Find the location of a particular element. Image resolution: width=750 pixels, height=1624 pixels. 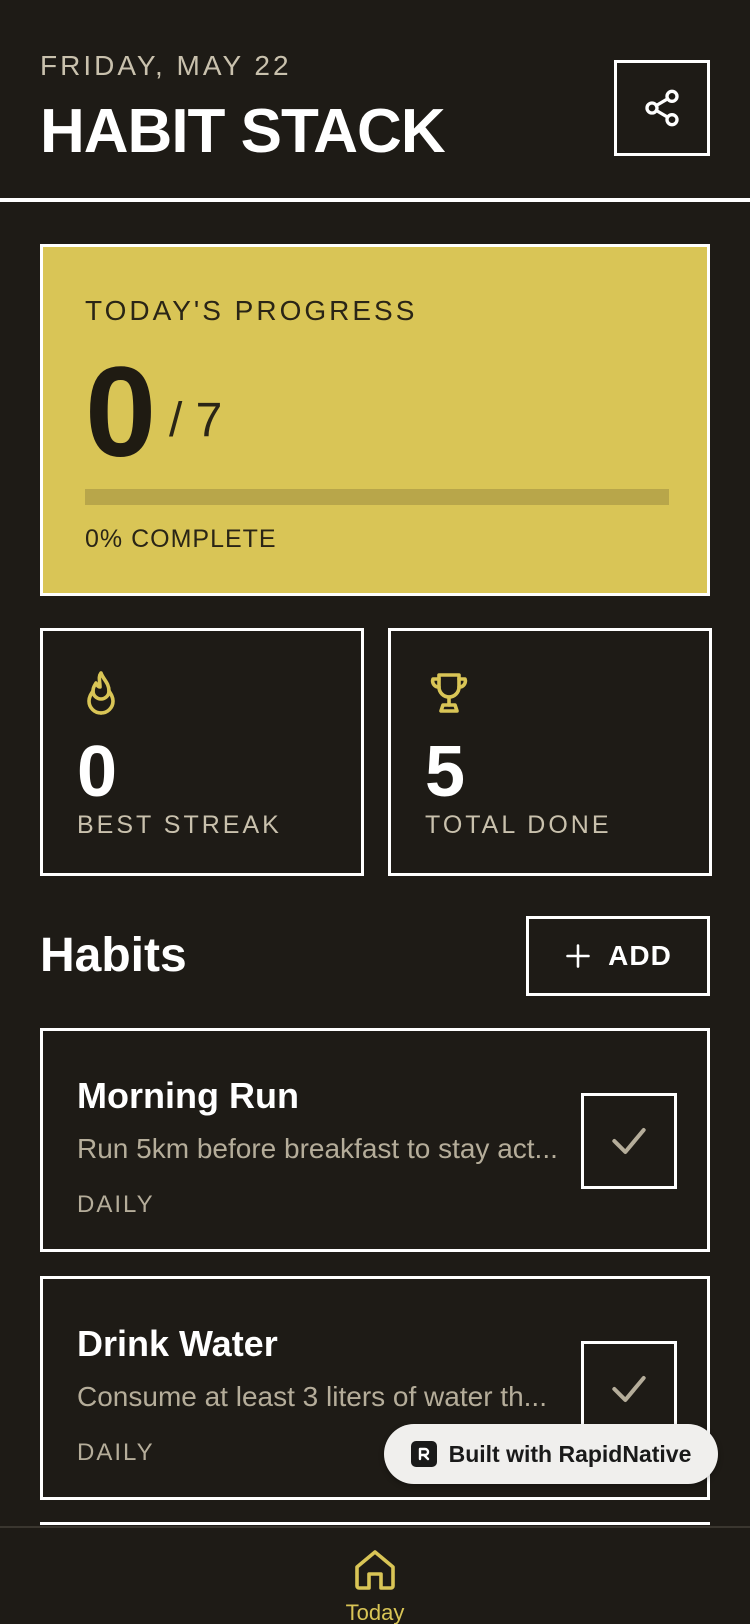

progress-total-count: / 7 is located at coordinates (196, 420).